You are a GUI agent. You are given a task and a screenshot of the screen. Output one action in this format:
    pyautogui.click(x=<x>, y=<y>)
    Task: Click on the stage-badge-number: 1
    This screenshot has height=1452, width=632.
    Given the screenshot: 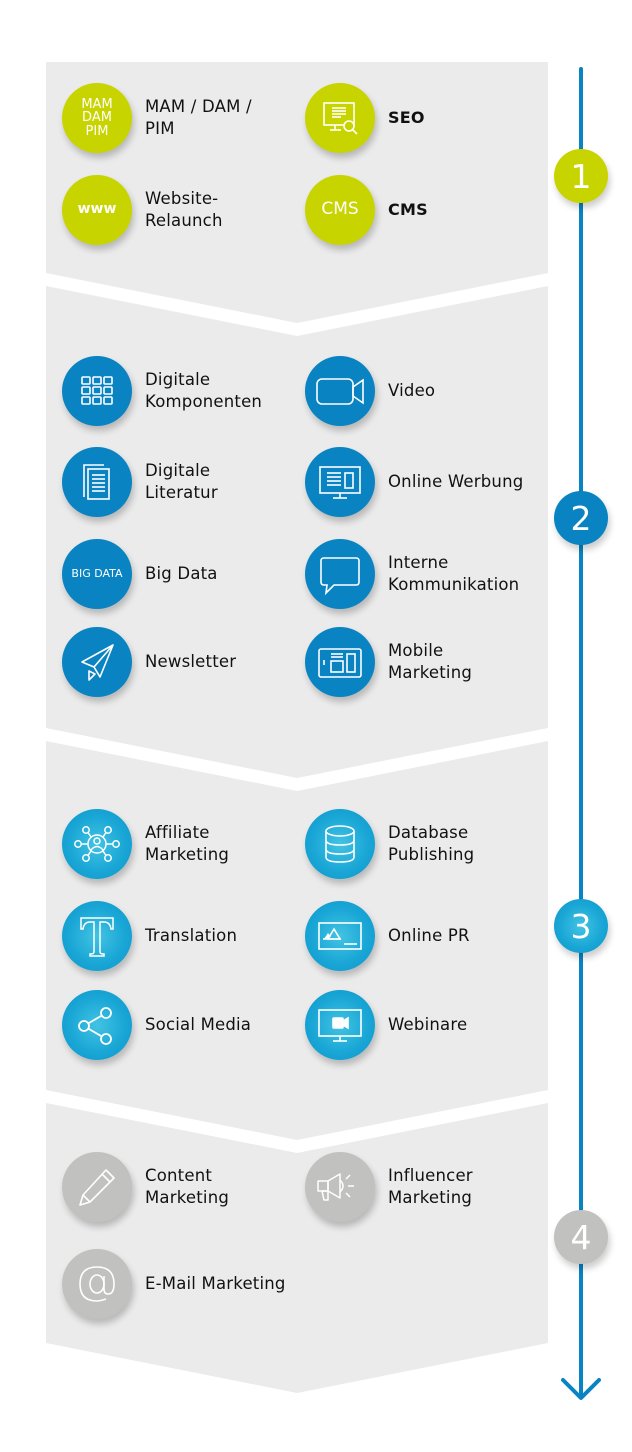 What is the action you would take?
    pyautogui.click(x=581, y=176)
    